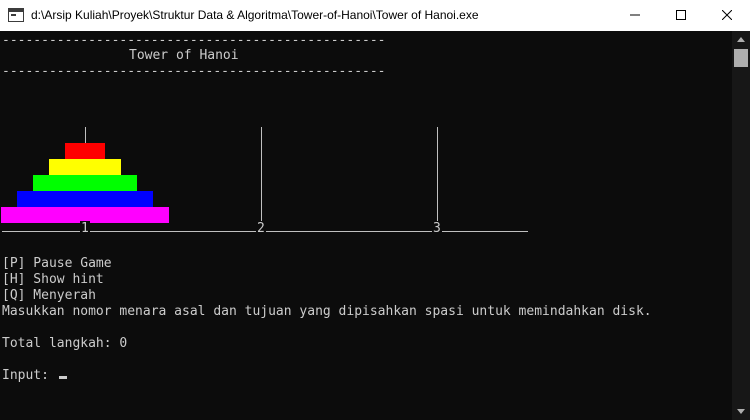 Image resolution: width=750 pixels, height=420 pixels. I want to click on console-app-icon, so click(16, 15).